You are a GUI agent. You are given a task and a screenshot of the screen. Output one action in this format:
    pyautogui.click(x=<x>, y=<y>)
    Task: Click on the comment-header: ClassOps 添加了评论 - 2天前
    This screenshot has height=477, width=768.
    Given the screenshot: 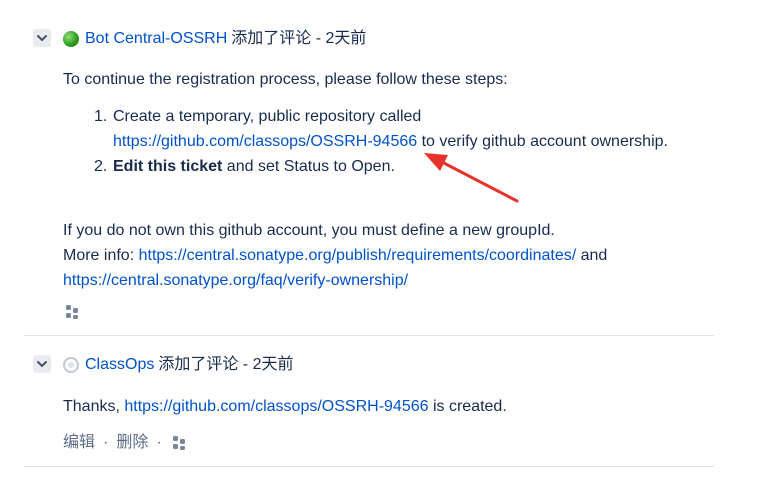 What is the action you would take?
    pyautogui.click(x=178, y=365)
    